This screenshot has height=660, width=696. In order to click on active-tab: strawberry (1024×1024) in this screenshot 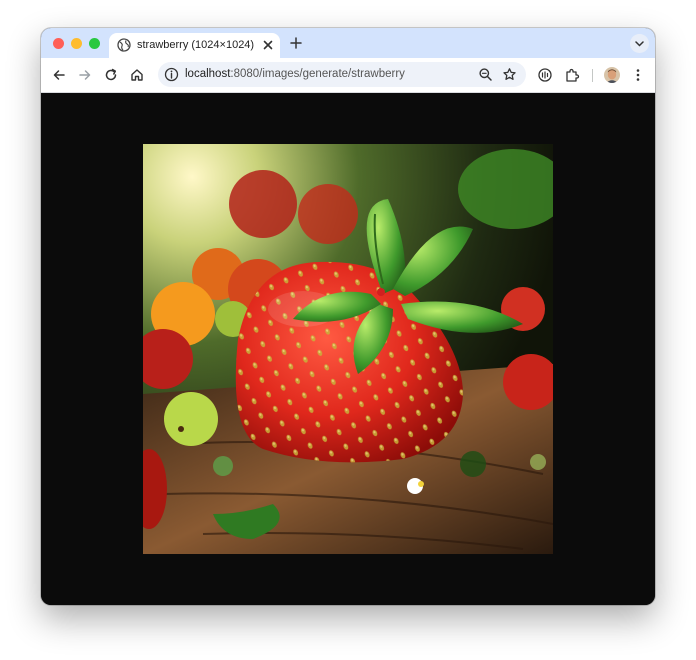, I will do `click(194, 45)`.